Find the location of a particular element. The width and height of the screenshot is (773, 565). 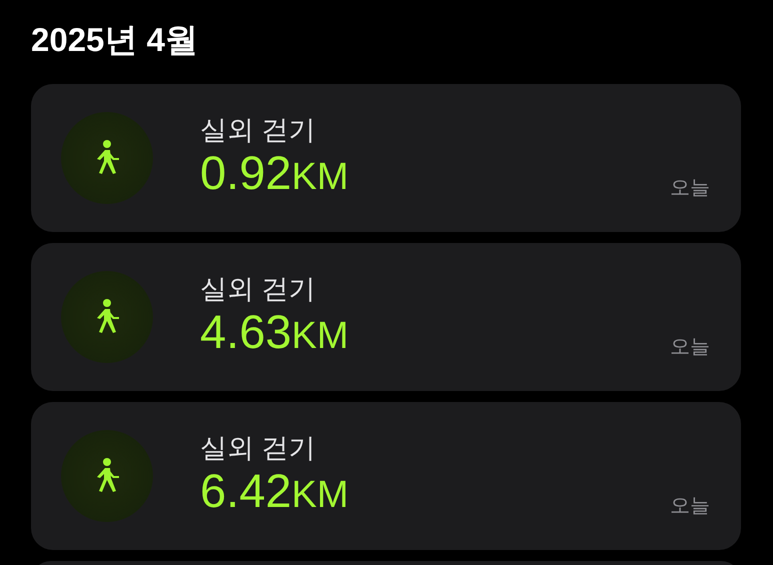

distance-value: 0.92KM is located at coordinates (274, 174).